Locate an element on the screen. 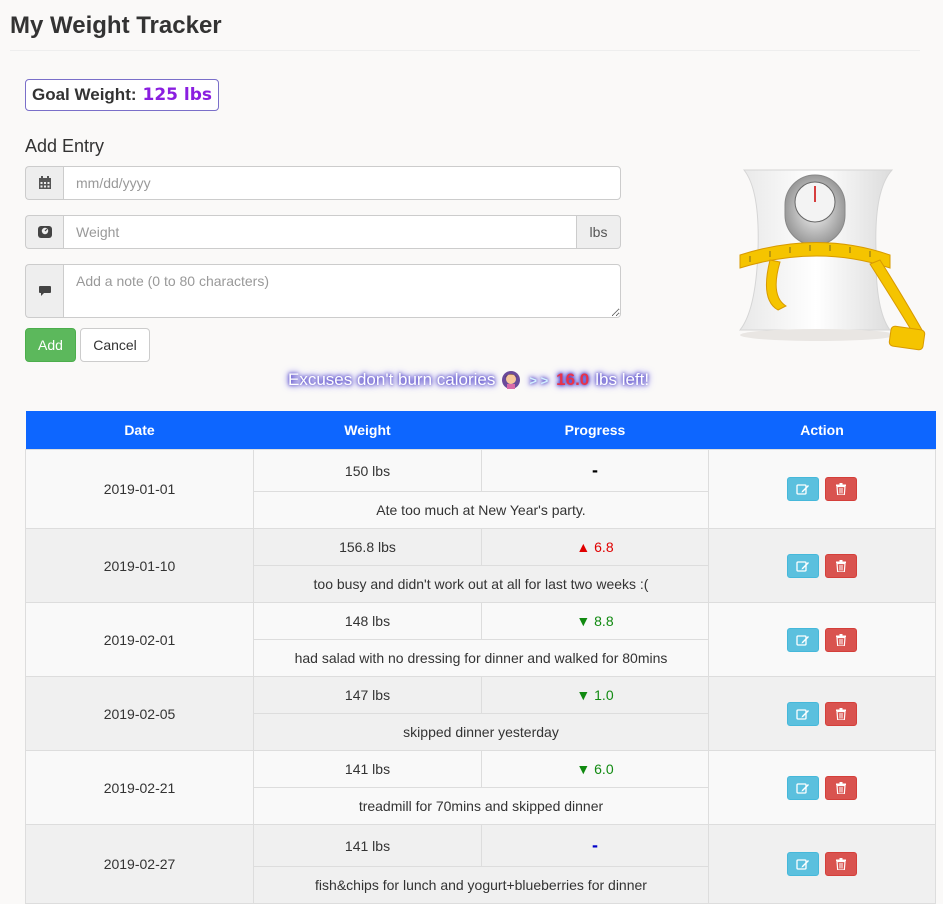 This screenshot has height=904, width=943. entry-progress: ▲ 6.8 is located at coordinates (595, 547).